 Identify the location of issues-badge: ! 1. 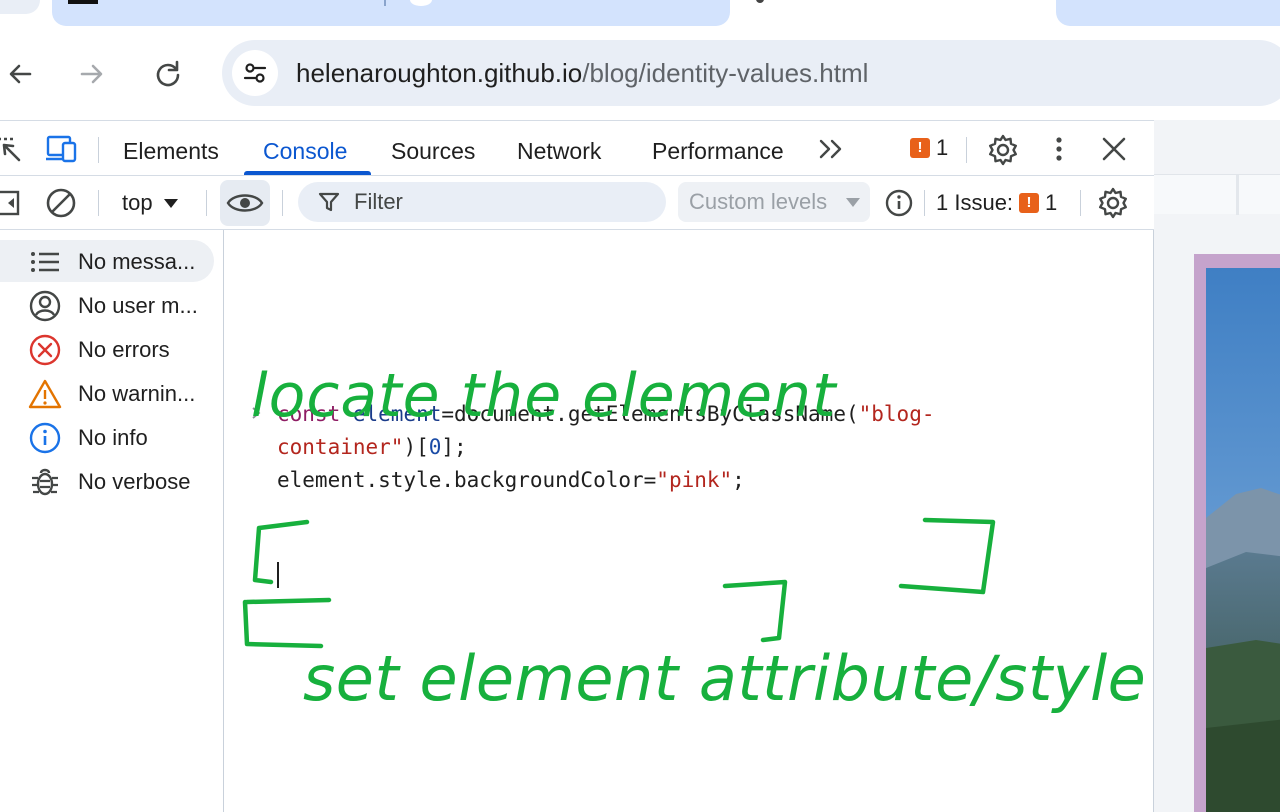
(929, 148).